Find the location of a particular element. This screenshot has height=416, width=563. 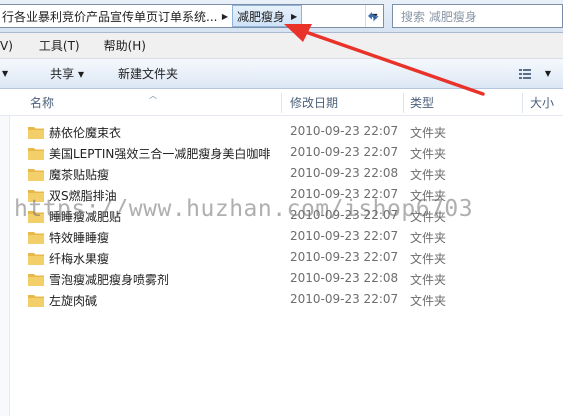

column-type: 类型 is located at coordinates (422, 102).